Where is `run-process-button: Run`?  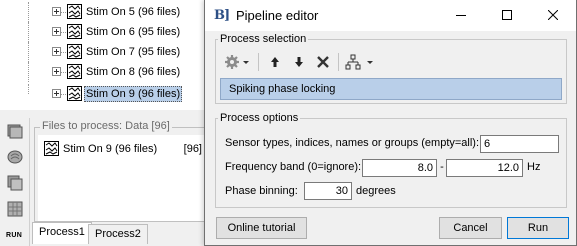
run-process-button: Run is located at coordinates (538, 228).